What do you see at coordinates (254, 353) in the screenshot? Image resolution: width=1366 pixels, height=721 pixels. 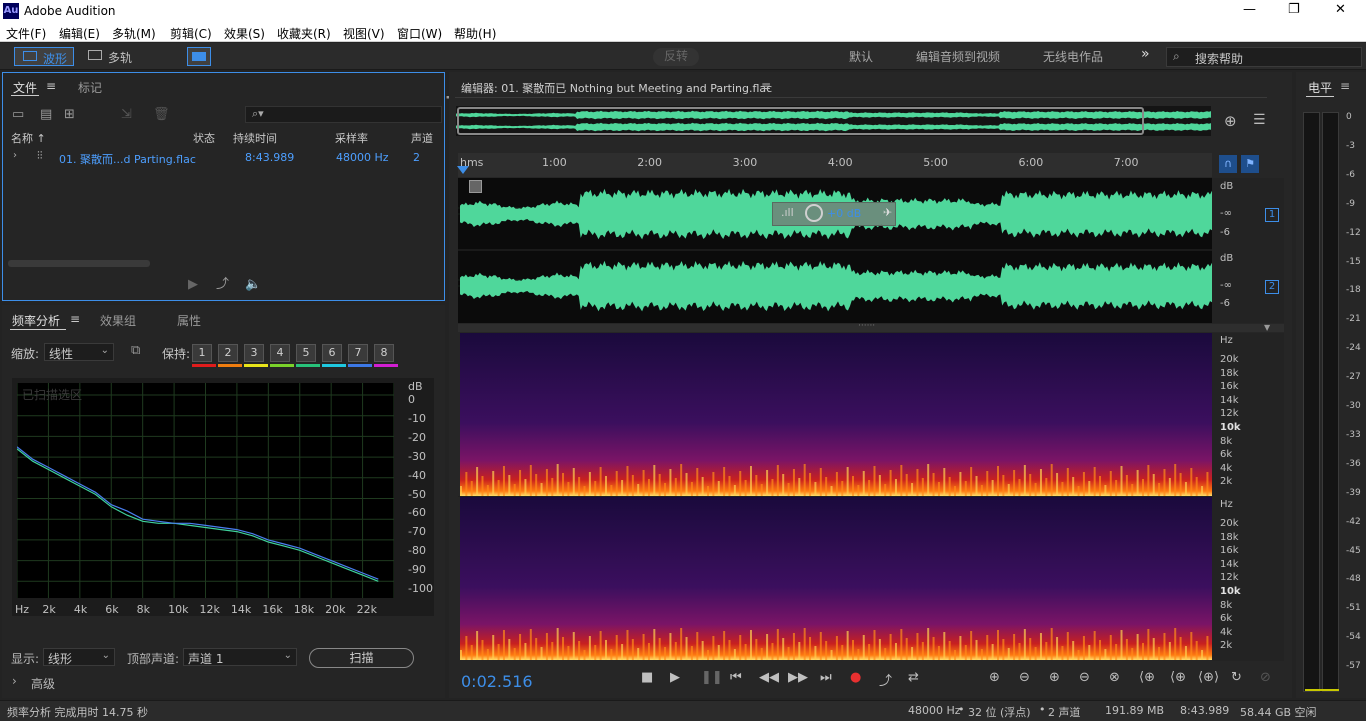 I see `keep-slot-3: 3` at bounding box center [254, 353].